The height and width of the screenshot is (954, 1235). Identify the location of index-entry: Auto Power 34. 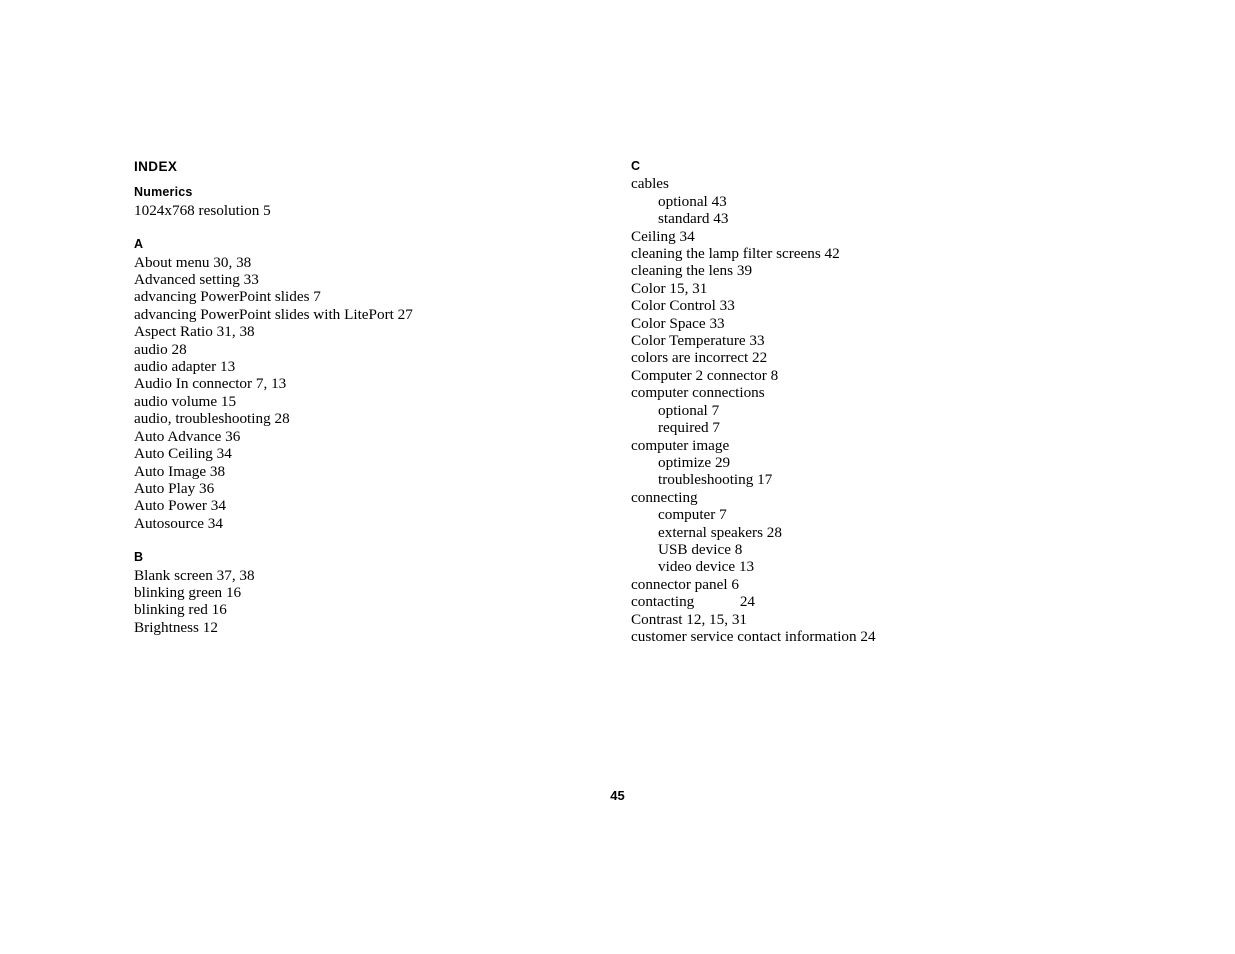
(180, 506).